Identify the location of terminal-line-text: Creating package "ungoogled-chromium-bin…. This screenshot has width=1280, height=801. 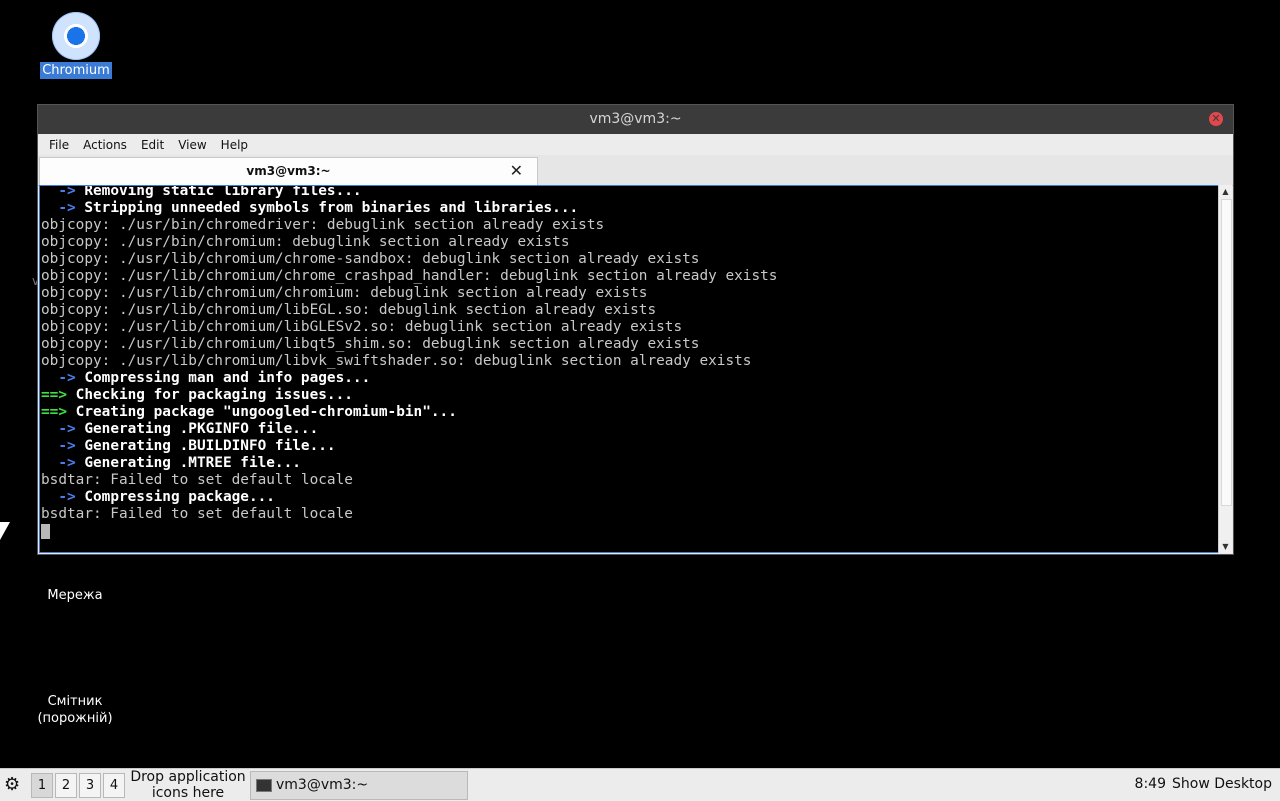
(266, 412).